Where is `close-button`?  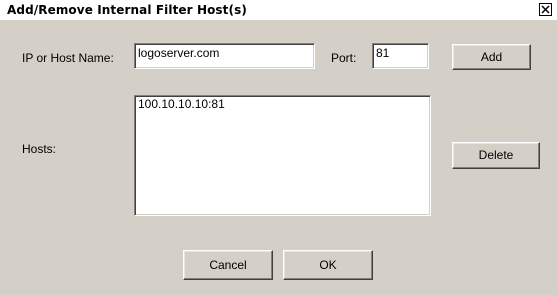
close-button is located at coordinates (545, 9).